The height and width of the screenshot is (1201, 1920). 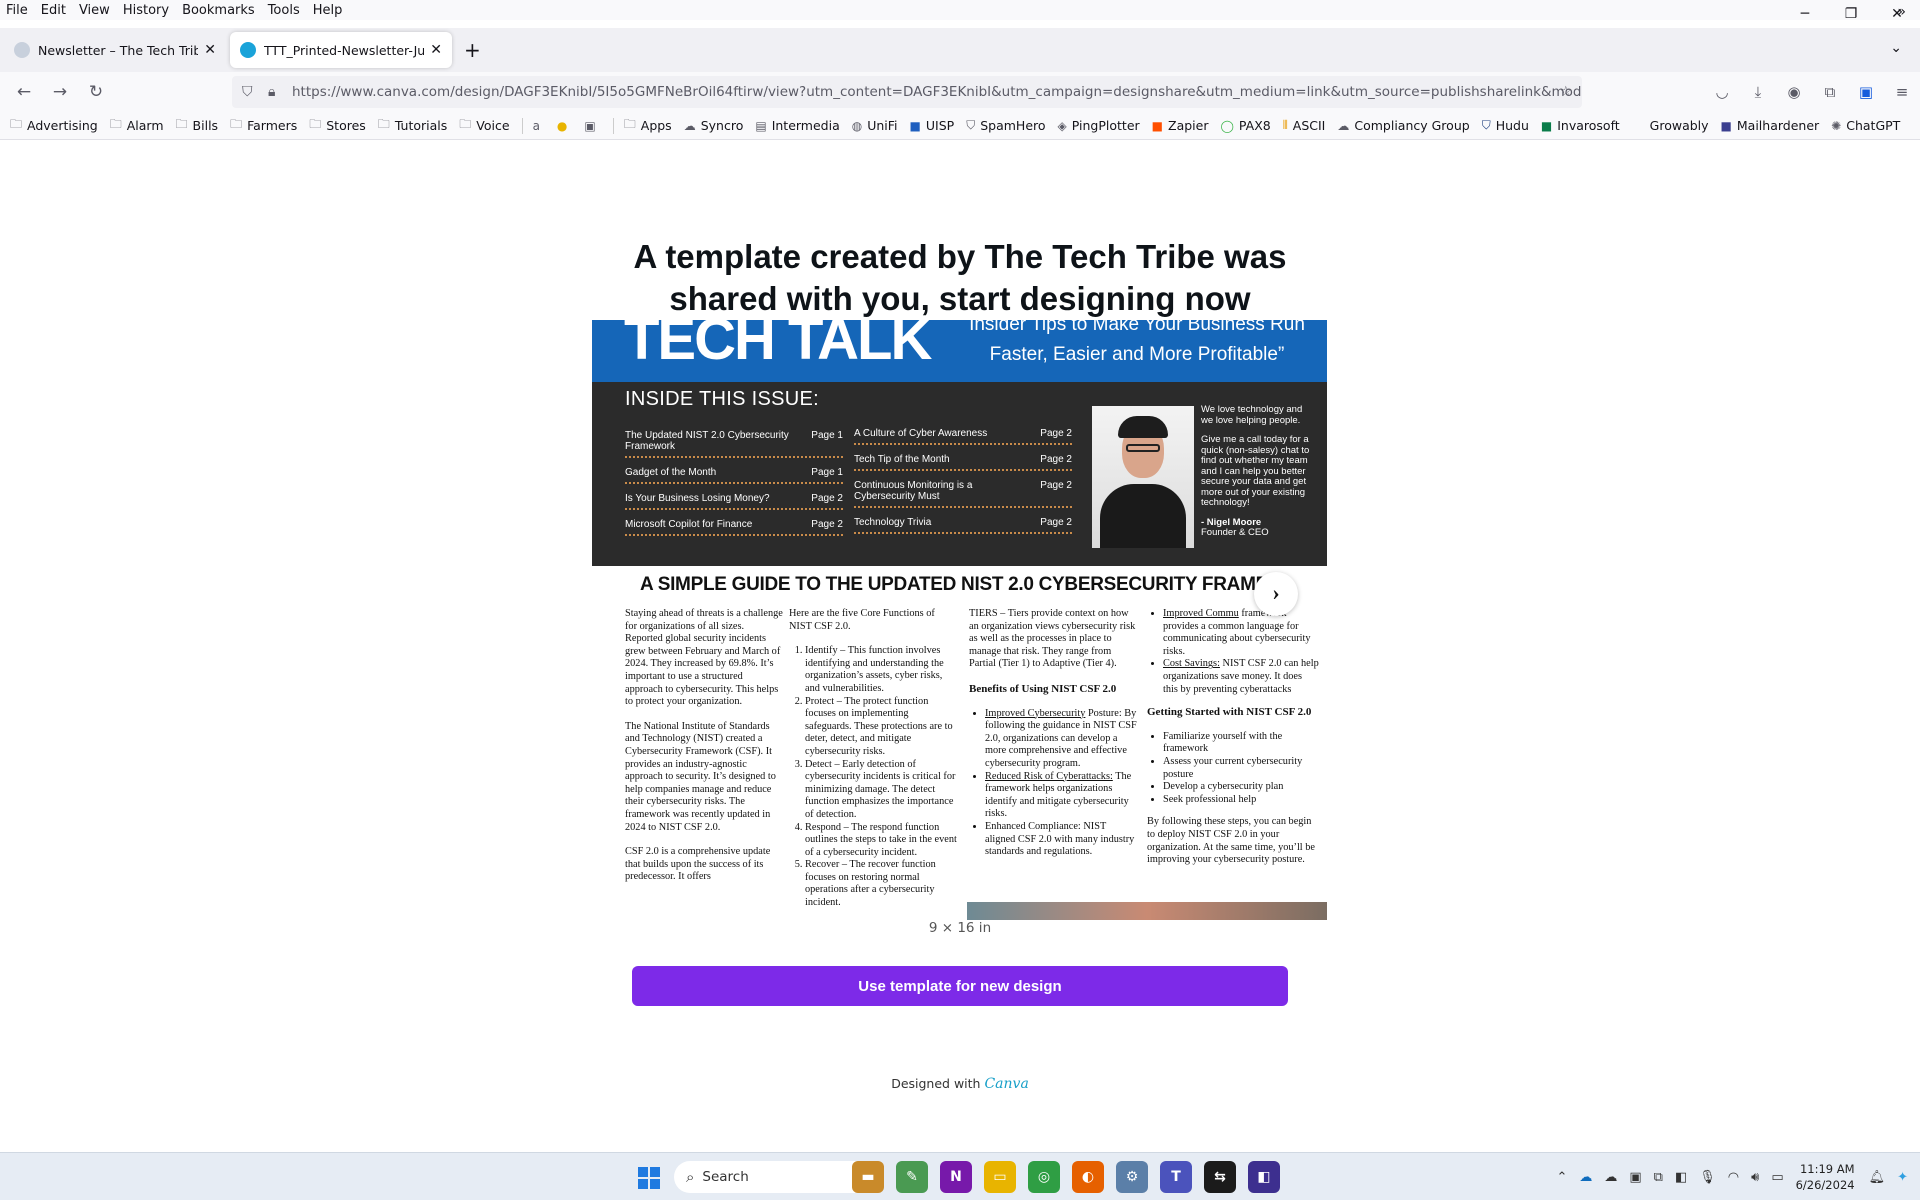 What do you see at coordinates (1877, 1177) in the screenshot?
I see `notifications-icon: 🔔︎` at bounding box center [1877, 1177].